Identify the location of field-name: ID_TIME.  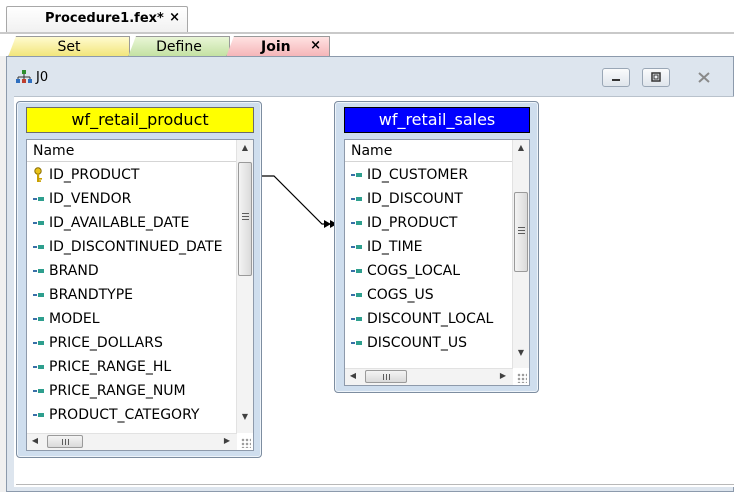
(395, 247).